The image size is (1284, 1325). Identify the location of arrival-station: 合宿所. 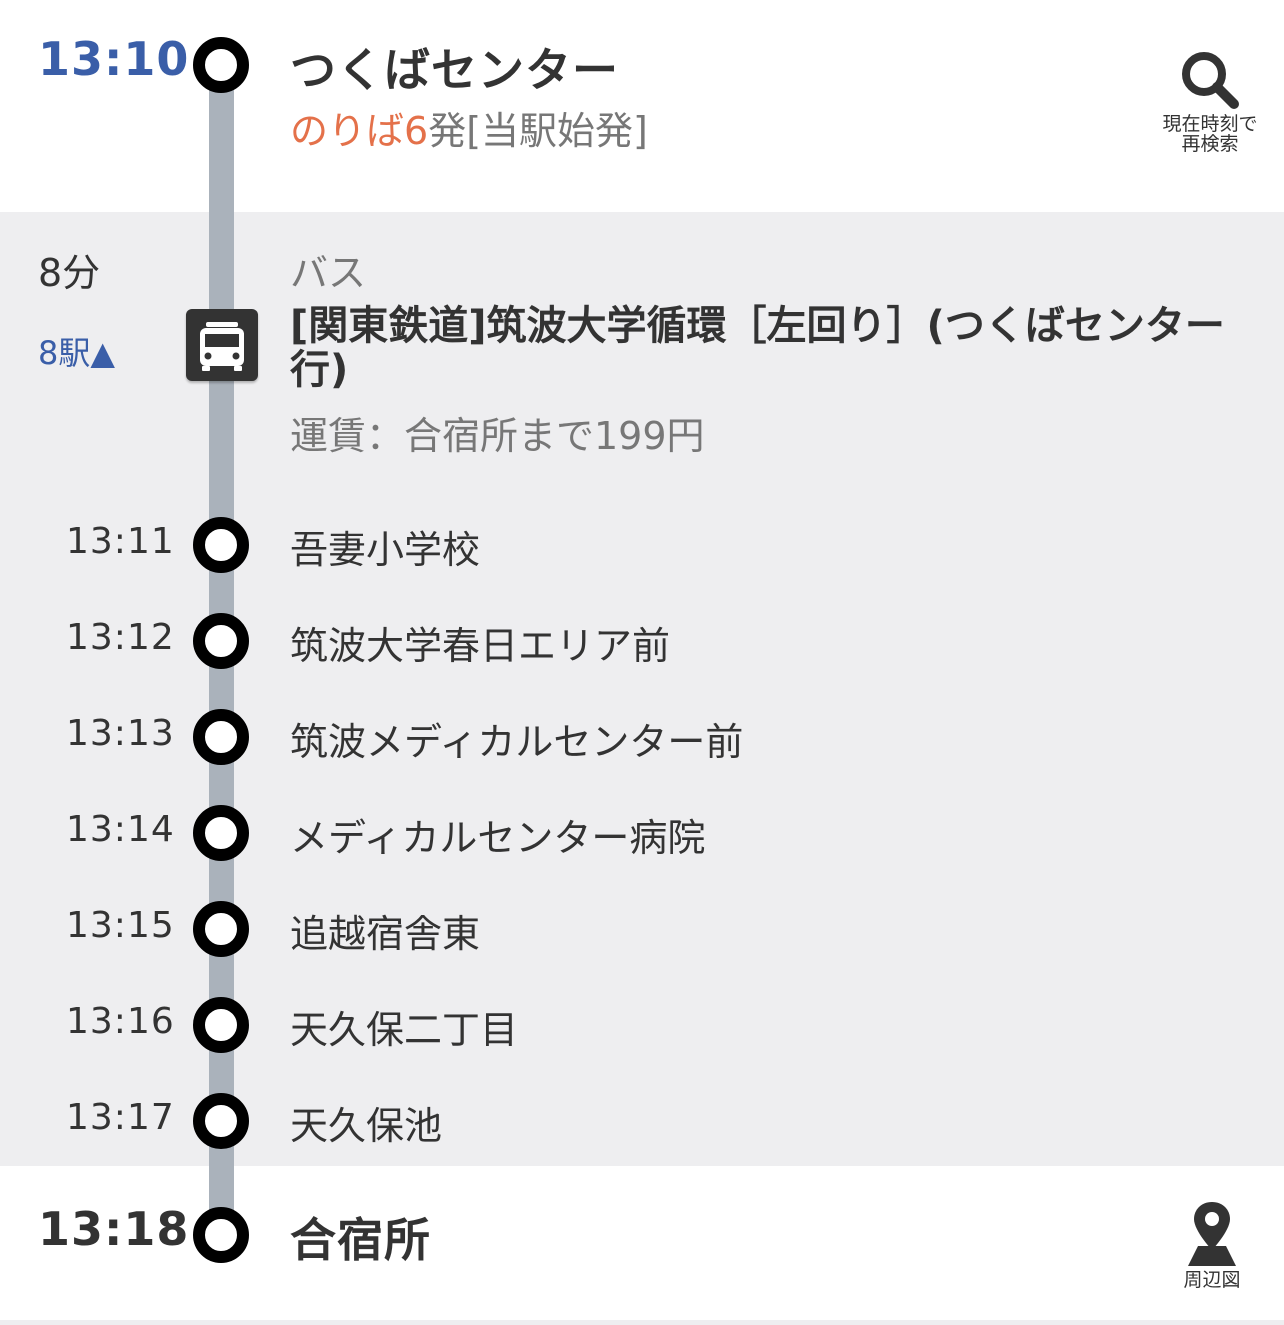
(360, 1237).